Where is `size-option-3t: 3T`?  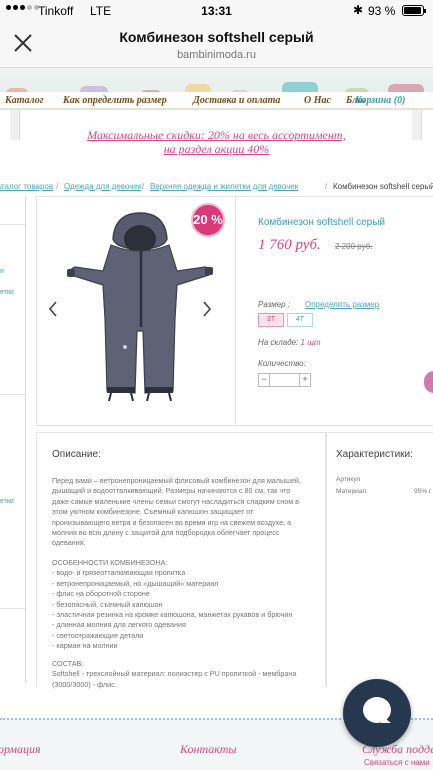
size-option-3t: 3T is located at coordinates (271, 320).